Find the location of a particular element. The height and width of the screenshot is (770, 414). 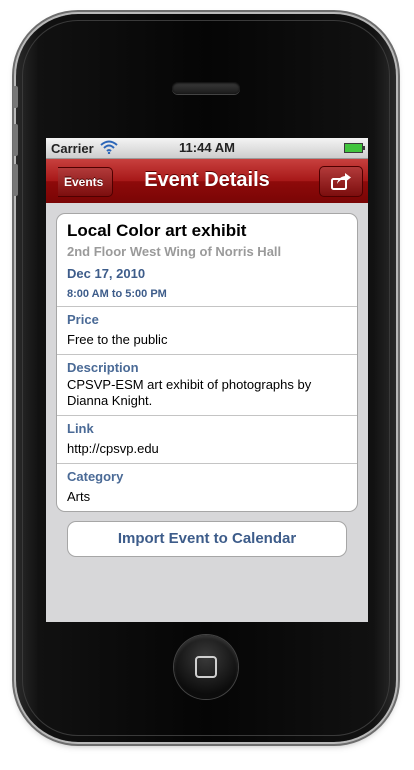

home-button is located at coordinates (206, 667).